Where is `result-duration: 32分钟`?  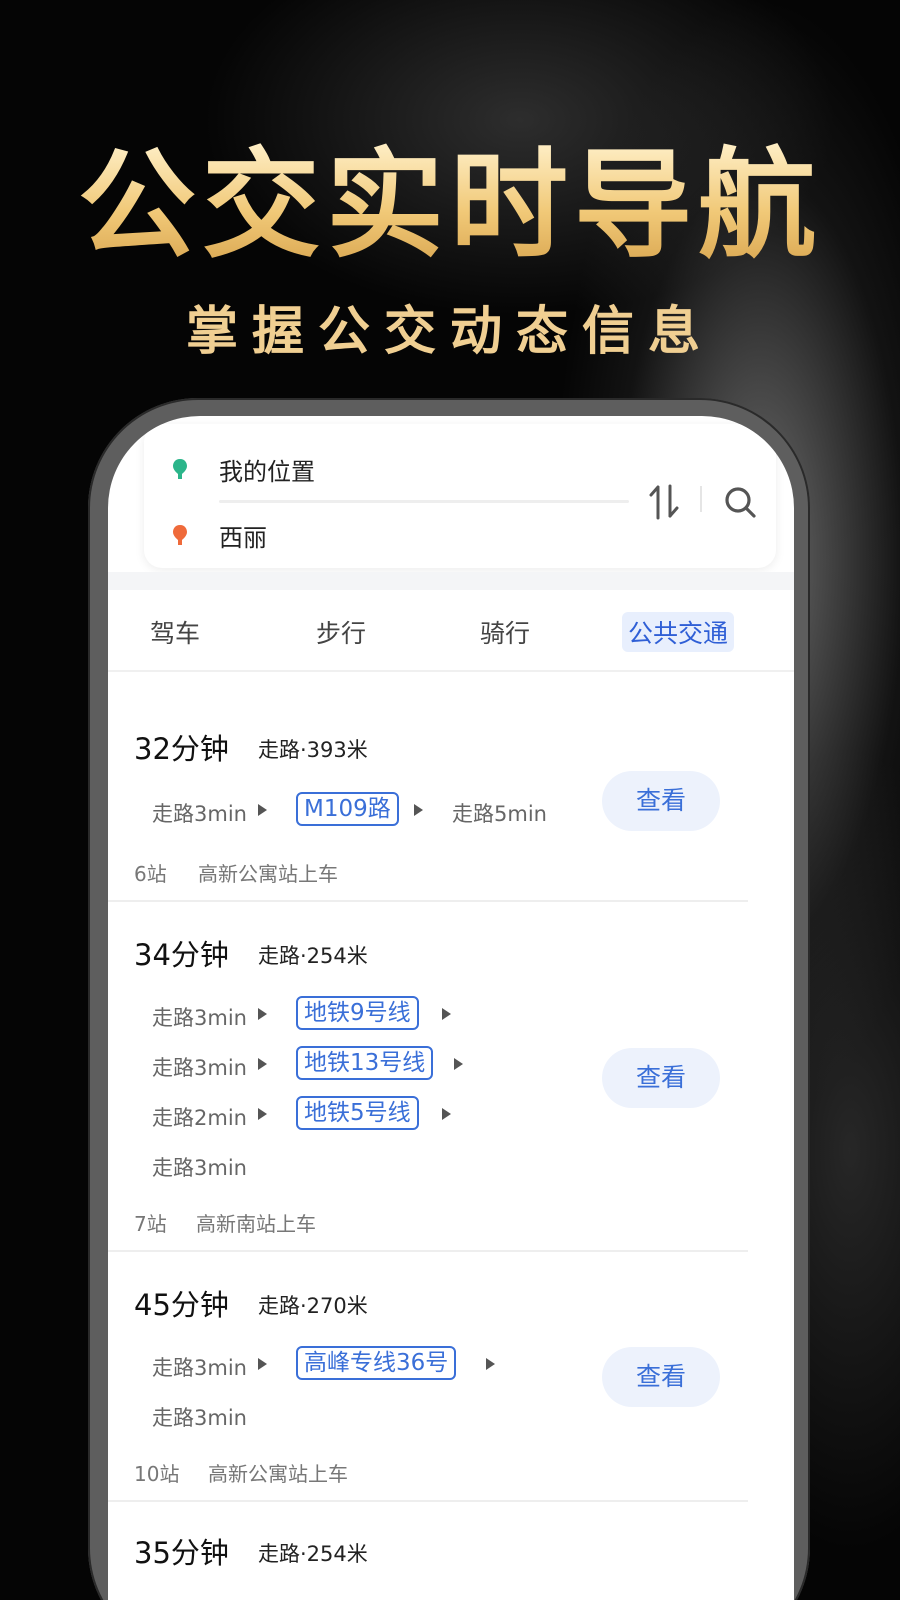 result-duration: 32分钟 is located at coordinates (181, 749).